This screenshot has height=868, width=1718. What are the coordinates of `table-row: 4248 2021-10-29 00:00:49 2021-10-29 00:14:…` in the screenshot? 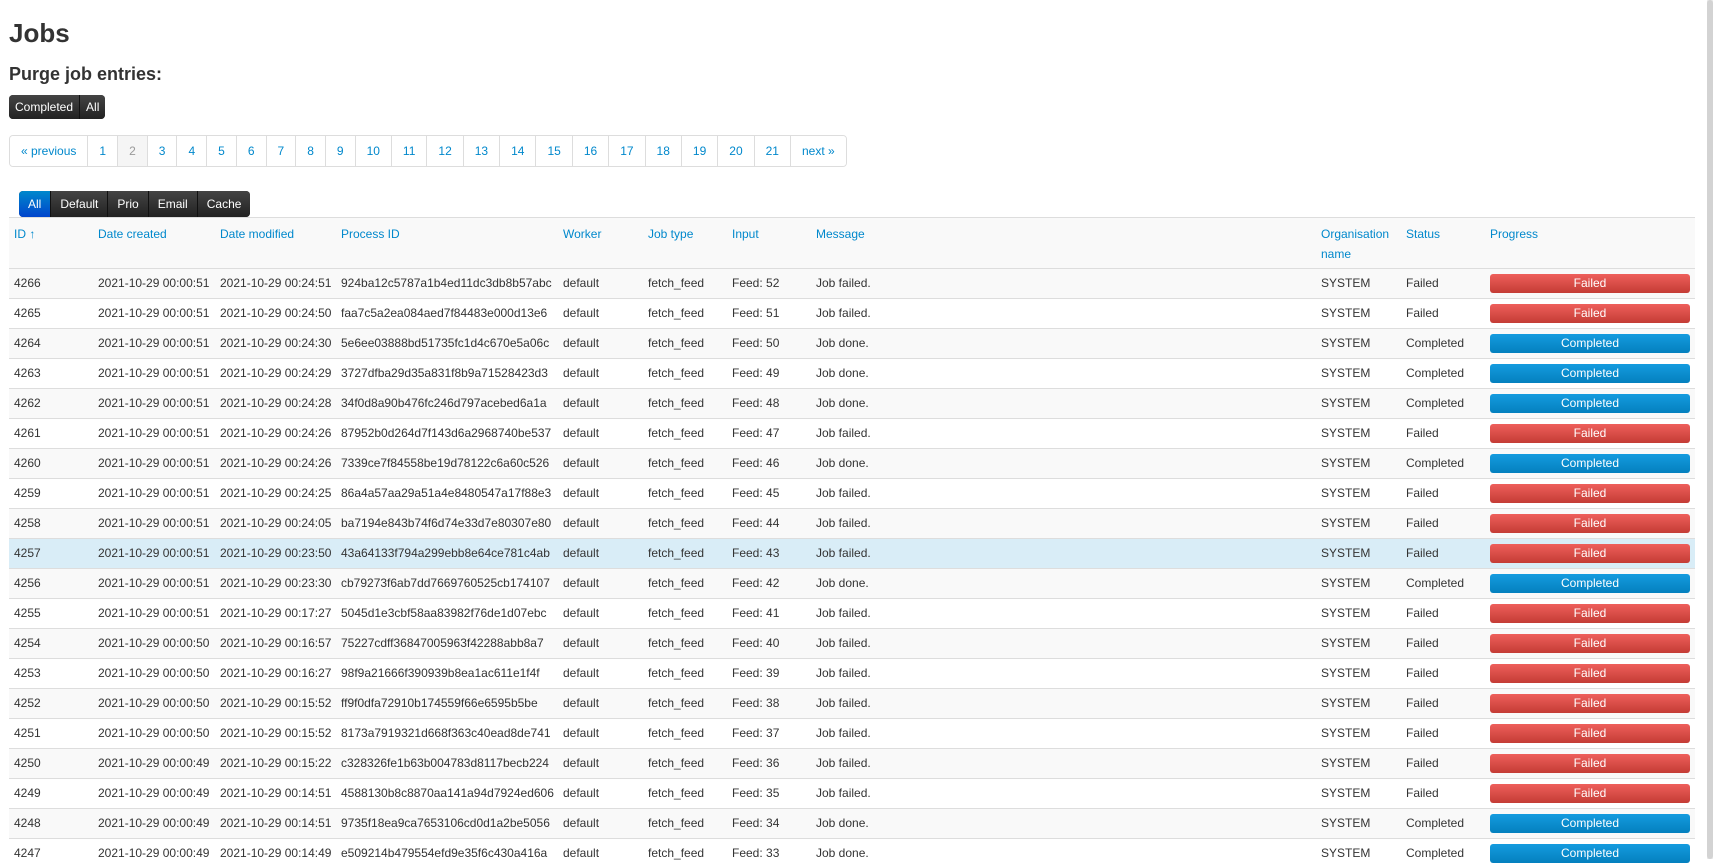 It's located at (852, 823).